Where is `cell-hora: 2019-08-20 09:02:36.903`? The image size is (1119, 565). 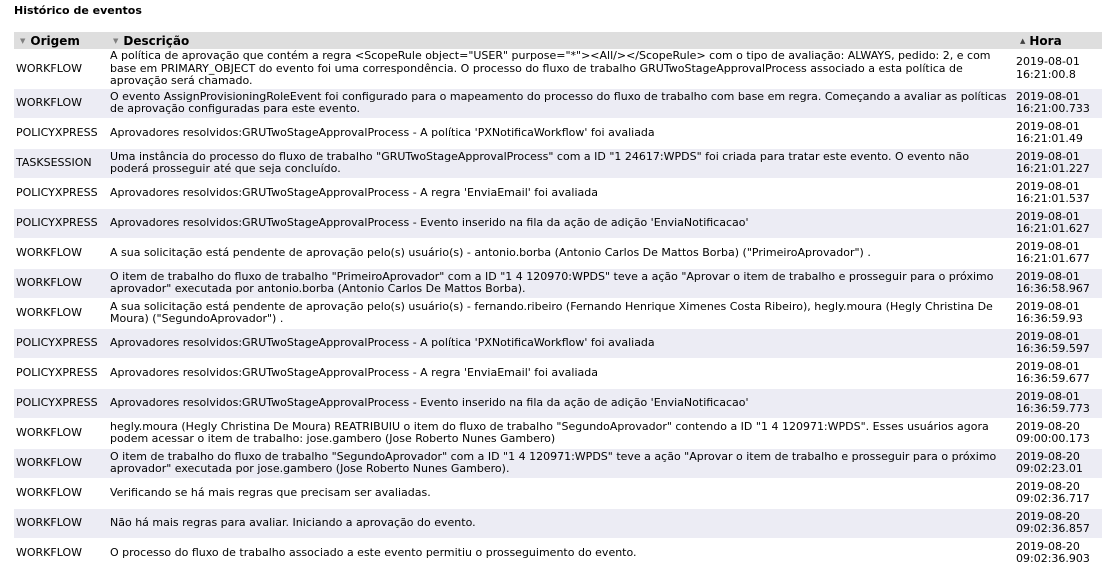
cell-hora: 2019-08-20 09:02:36.903 is located at coordinates (1058, 551).